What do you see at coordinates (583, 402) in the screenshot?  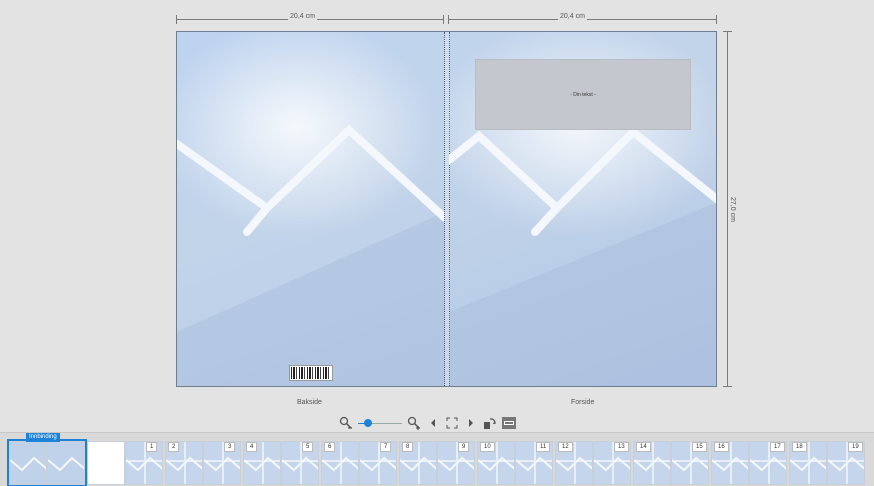 I see `front-label: Forside` at bounding box center [583, 402].